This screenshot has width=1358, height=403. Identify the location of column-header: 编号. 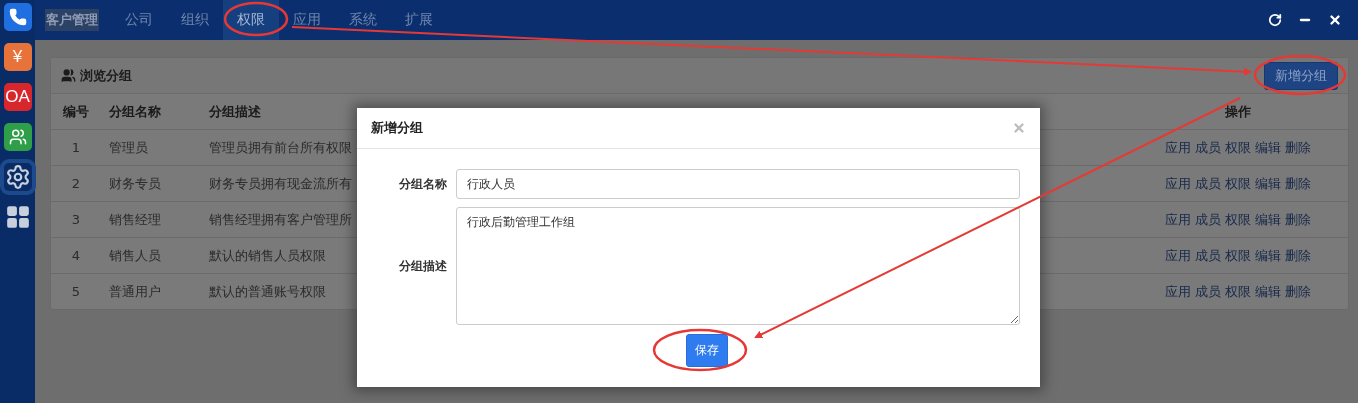
(76, 111).